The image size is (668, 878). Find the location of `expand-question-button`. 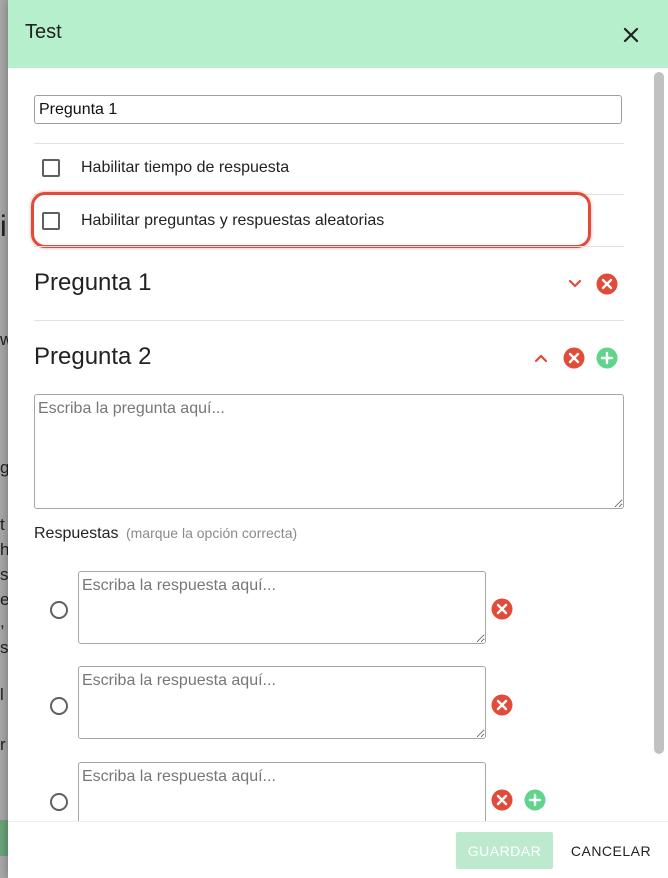

expand-question-button is located at coordinates (575, 284).